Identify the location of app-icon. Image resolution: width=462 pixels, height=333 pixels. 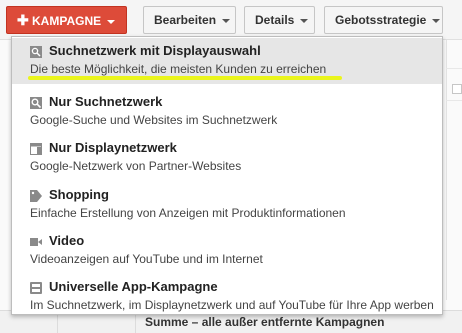
(36, 288).